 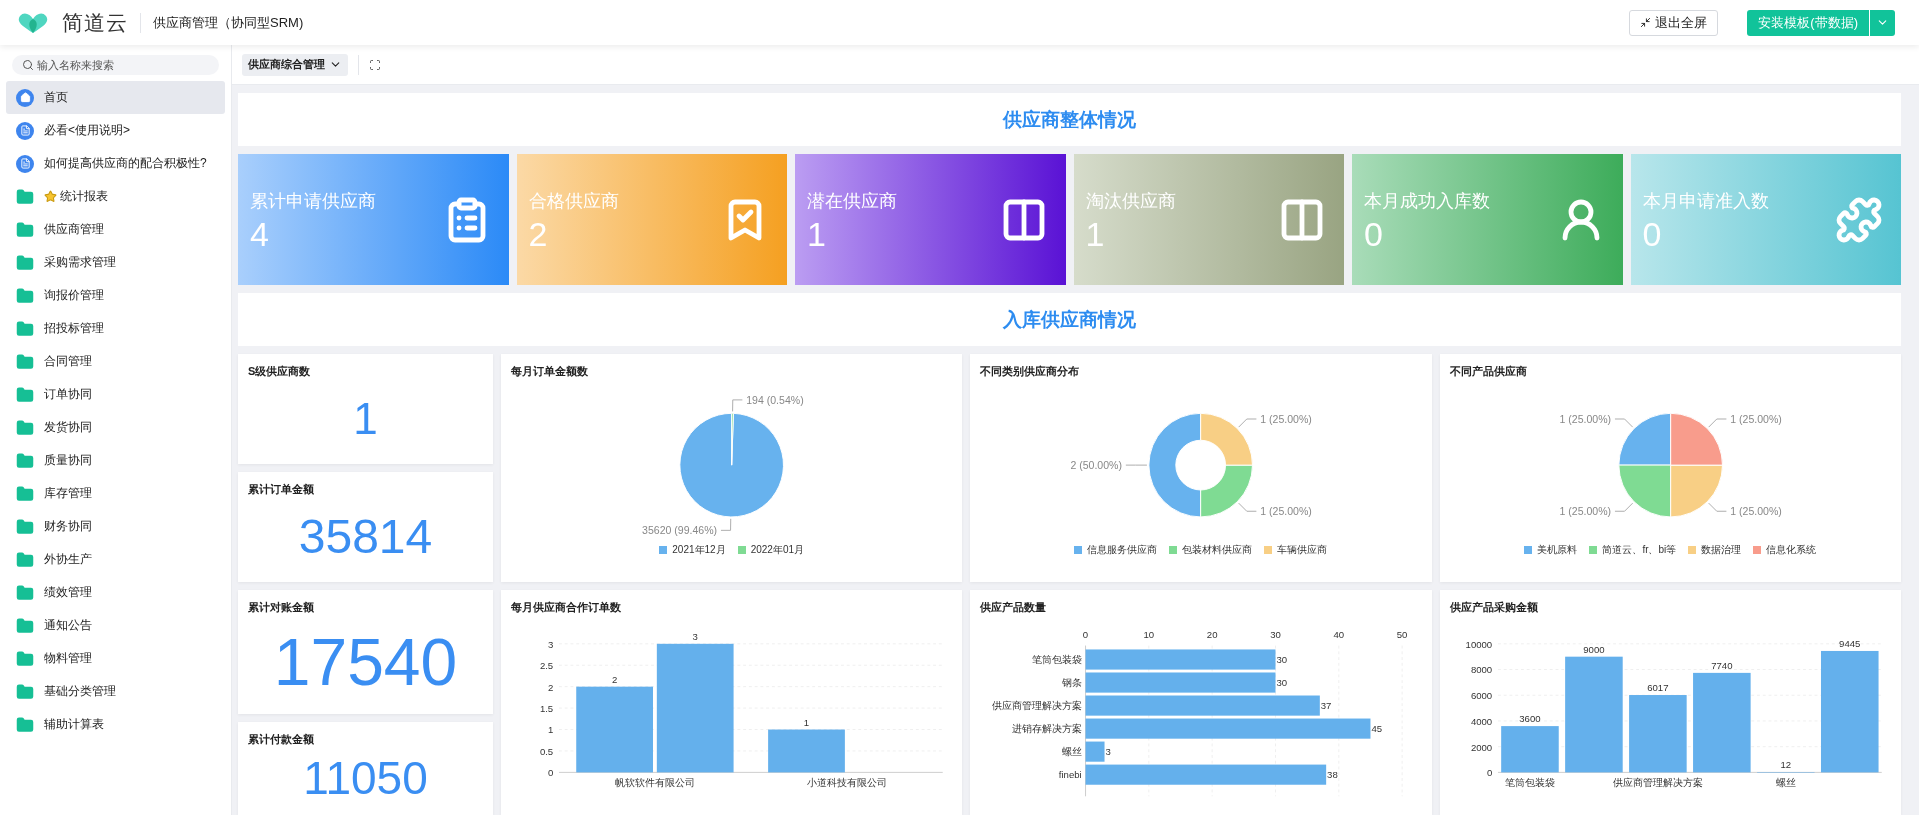 I want to click on axis-label: 10, so click(x=1149, y=634).